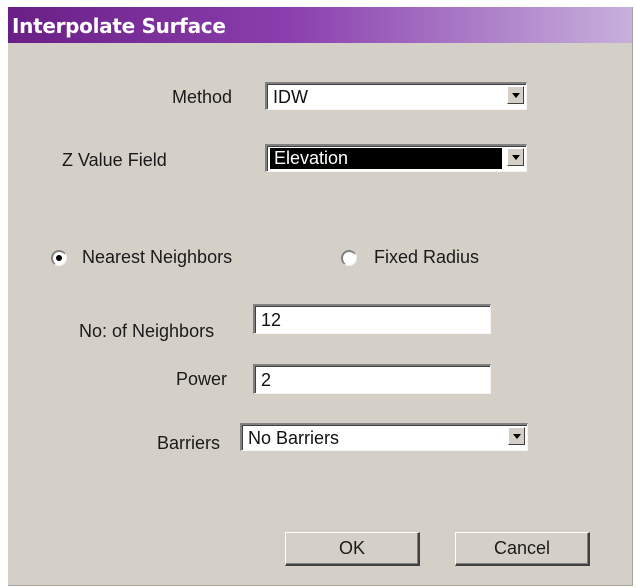 This screenshot has height=588, width=636. What do you see at coordinates (271, 320) in the screenshot?
I see `number-of-neighbors-value: 12` at bounding box center [271, 320].